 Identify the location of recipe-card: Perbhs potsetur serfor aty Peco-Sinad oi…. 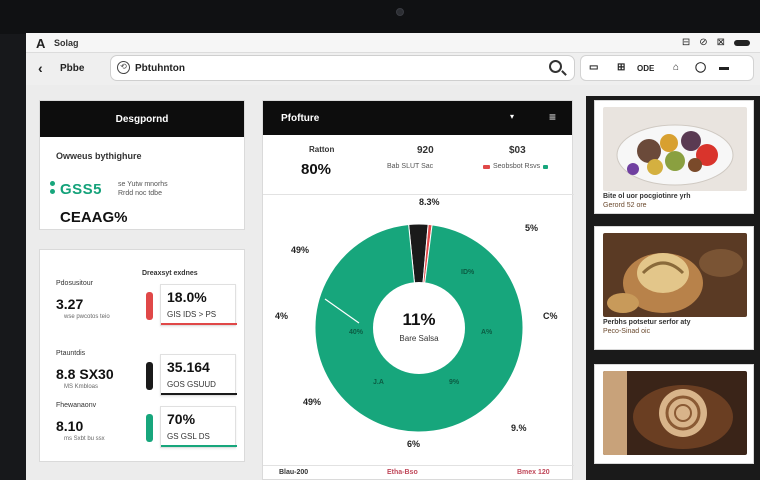
(674, 288).